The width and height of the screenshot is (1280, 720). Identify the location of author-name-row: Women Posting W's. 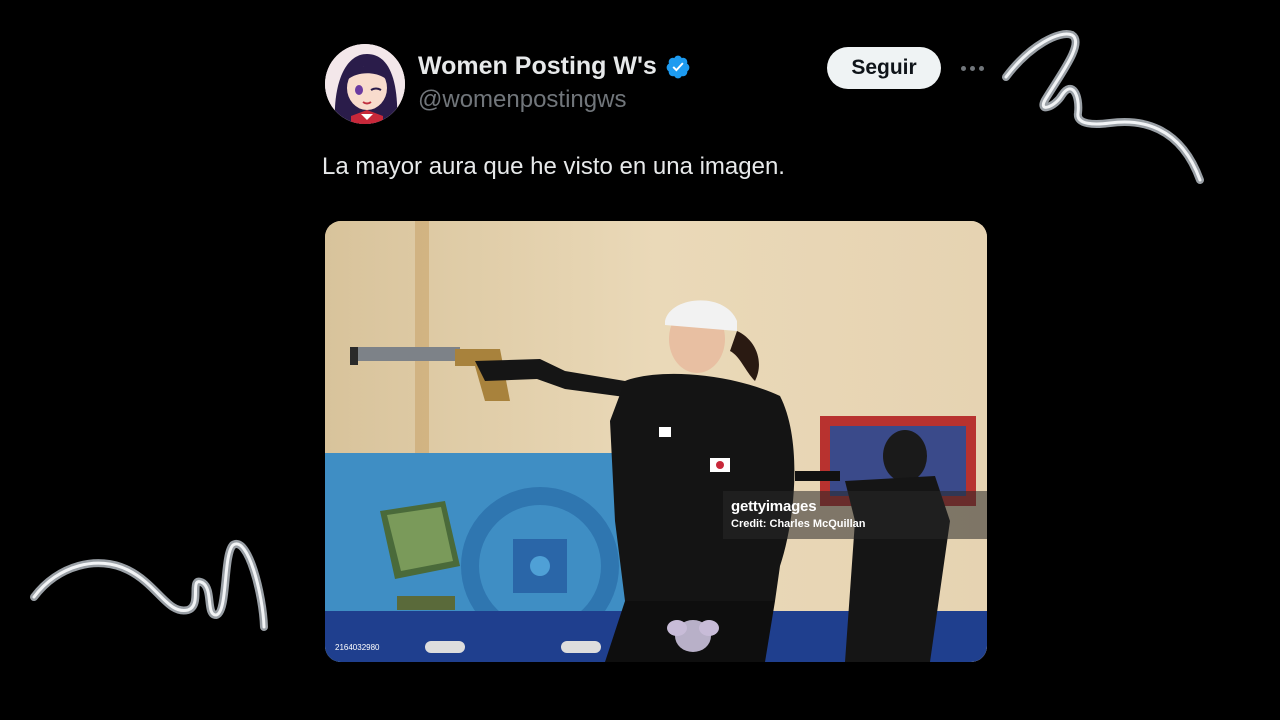
(554, 66).